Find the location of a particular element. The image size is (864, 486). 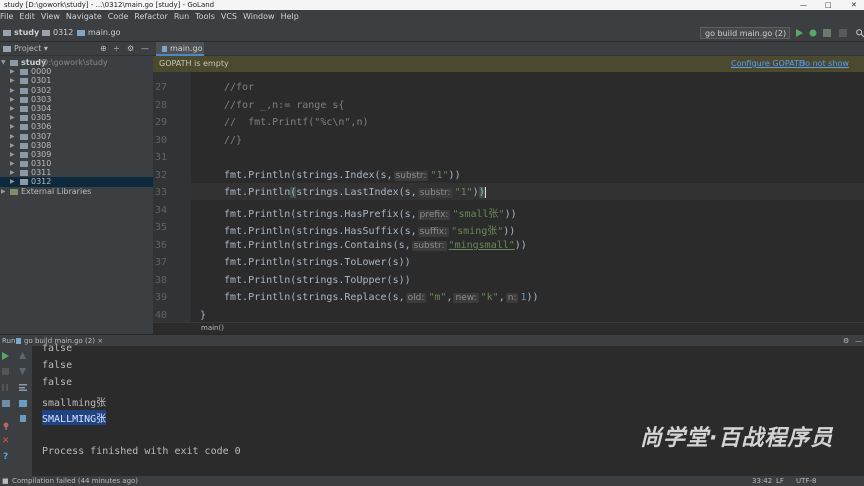

close-icon: × is located at coordinates (100, 341).